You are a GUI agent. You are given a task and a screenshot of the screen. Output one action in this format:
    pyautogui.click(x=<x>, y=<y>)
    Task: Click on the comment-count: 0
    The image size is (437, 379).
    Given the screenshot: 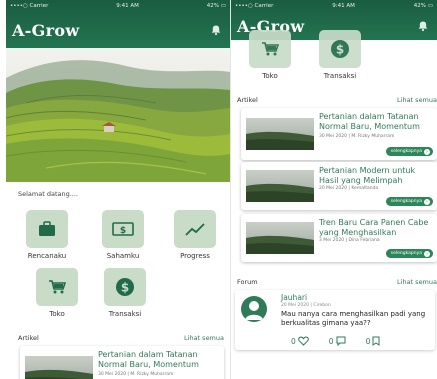 What is the action you would take?
    pyautogui.click(x=331, y=341)
    